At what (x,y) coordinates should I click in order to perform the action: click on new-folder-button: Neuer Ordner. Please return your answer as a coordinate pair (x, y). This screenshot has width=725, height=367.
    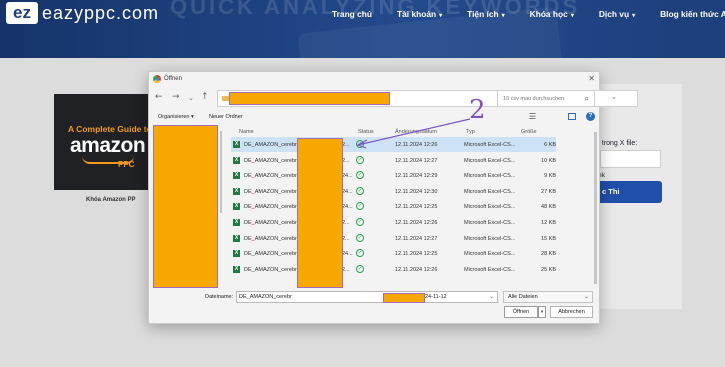
    Looking at the image, I should click on (226, 117).